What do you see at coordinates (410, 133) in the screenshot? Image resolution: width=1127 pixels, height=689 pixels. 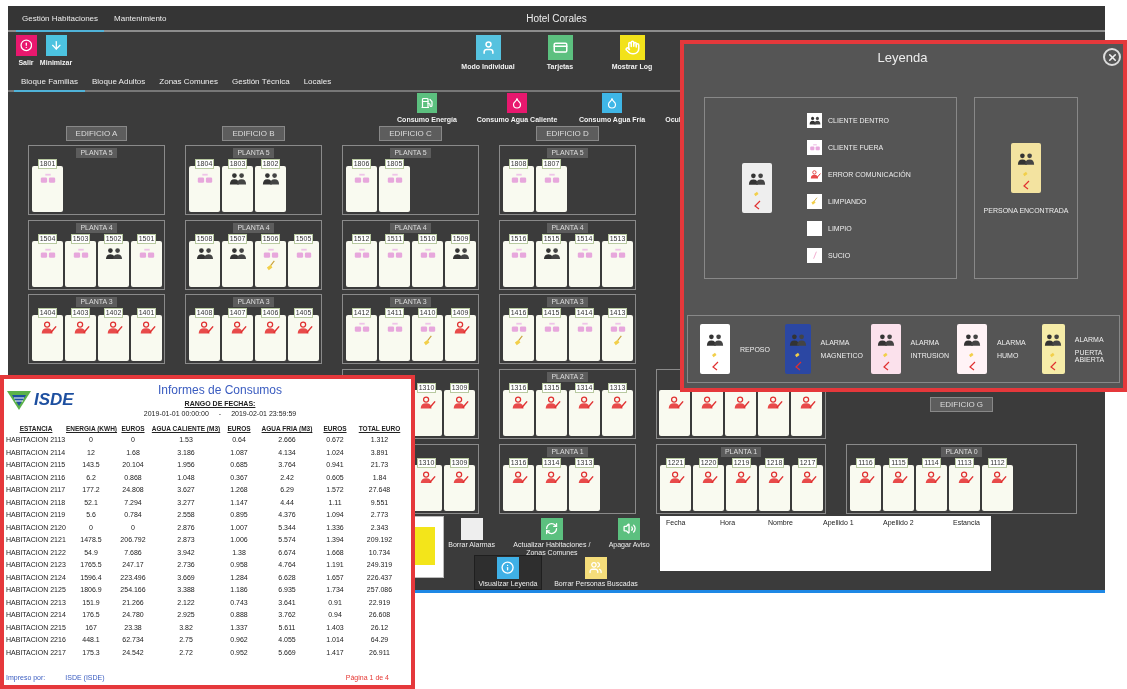 I see `building-button: EDIFICIO C` at bounding box center [410, 133].